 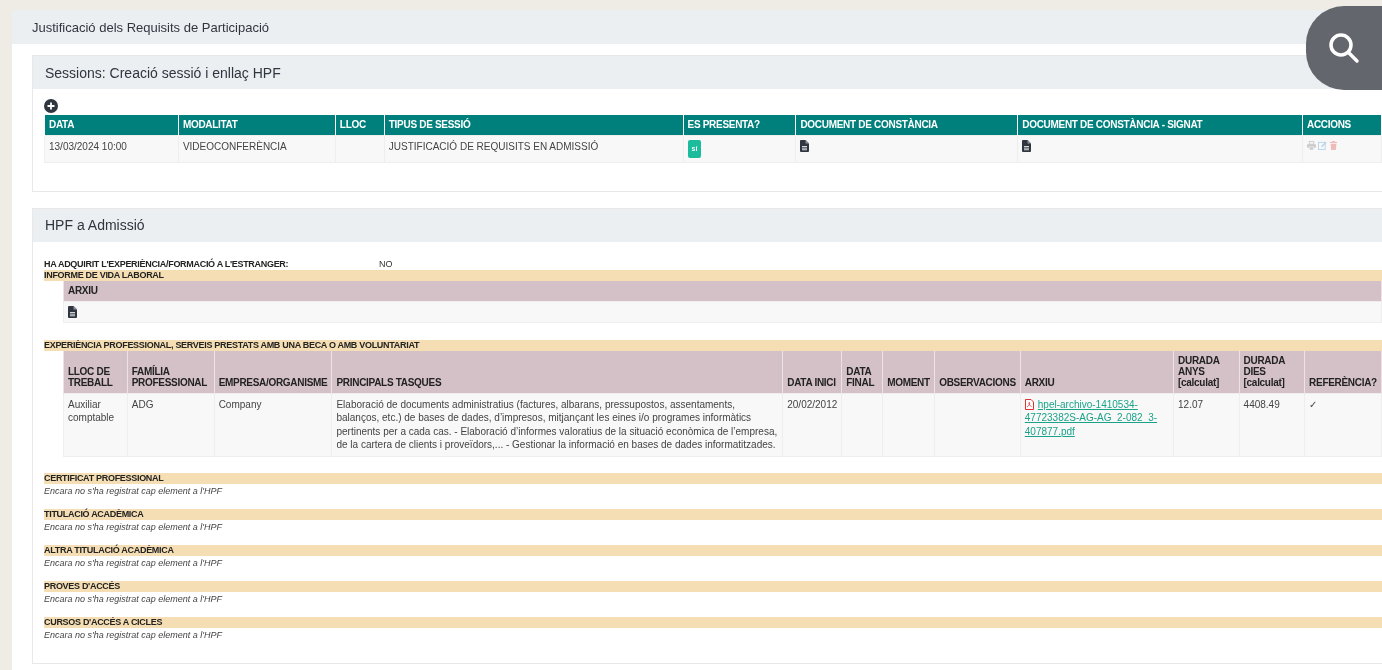 What do you see at coordinates (94, 514) in the screenshot?
I see `section-title: TITULACIÓ ACADÈMICA` at bounding box center [94, 514].